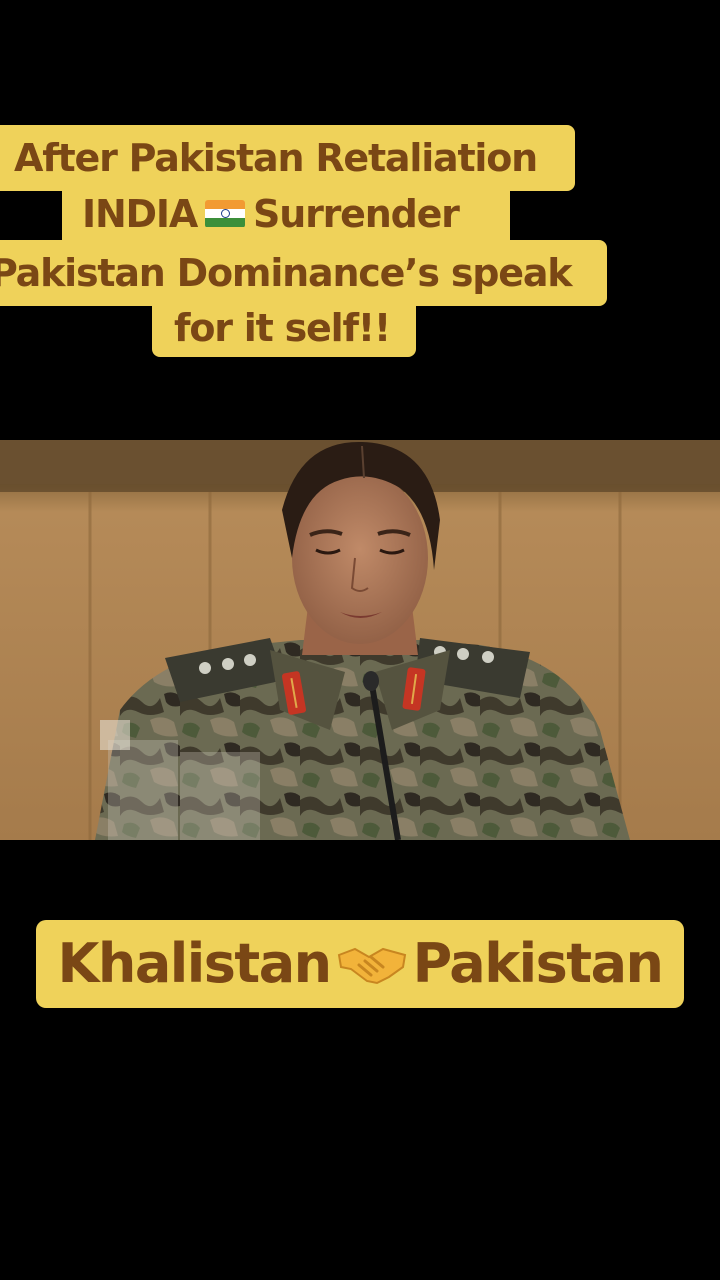 The width and height of the screenshot is (720, 1280). What do you see at coordinates (225, 213) in the screenshot?
I see `india-flag-icon` at bounding box center [225, 213].